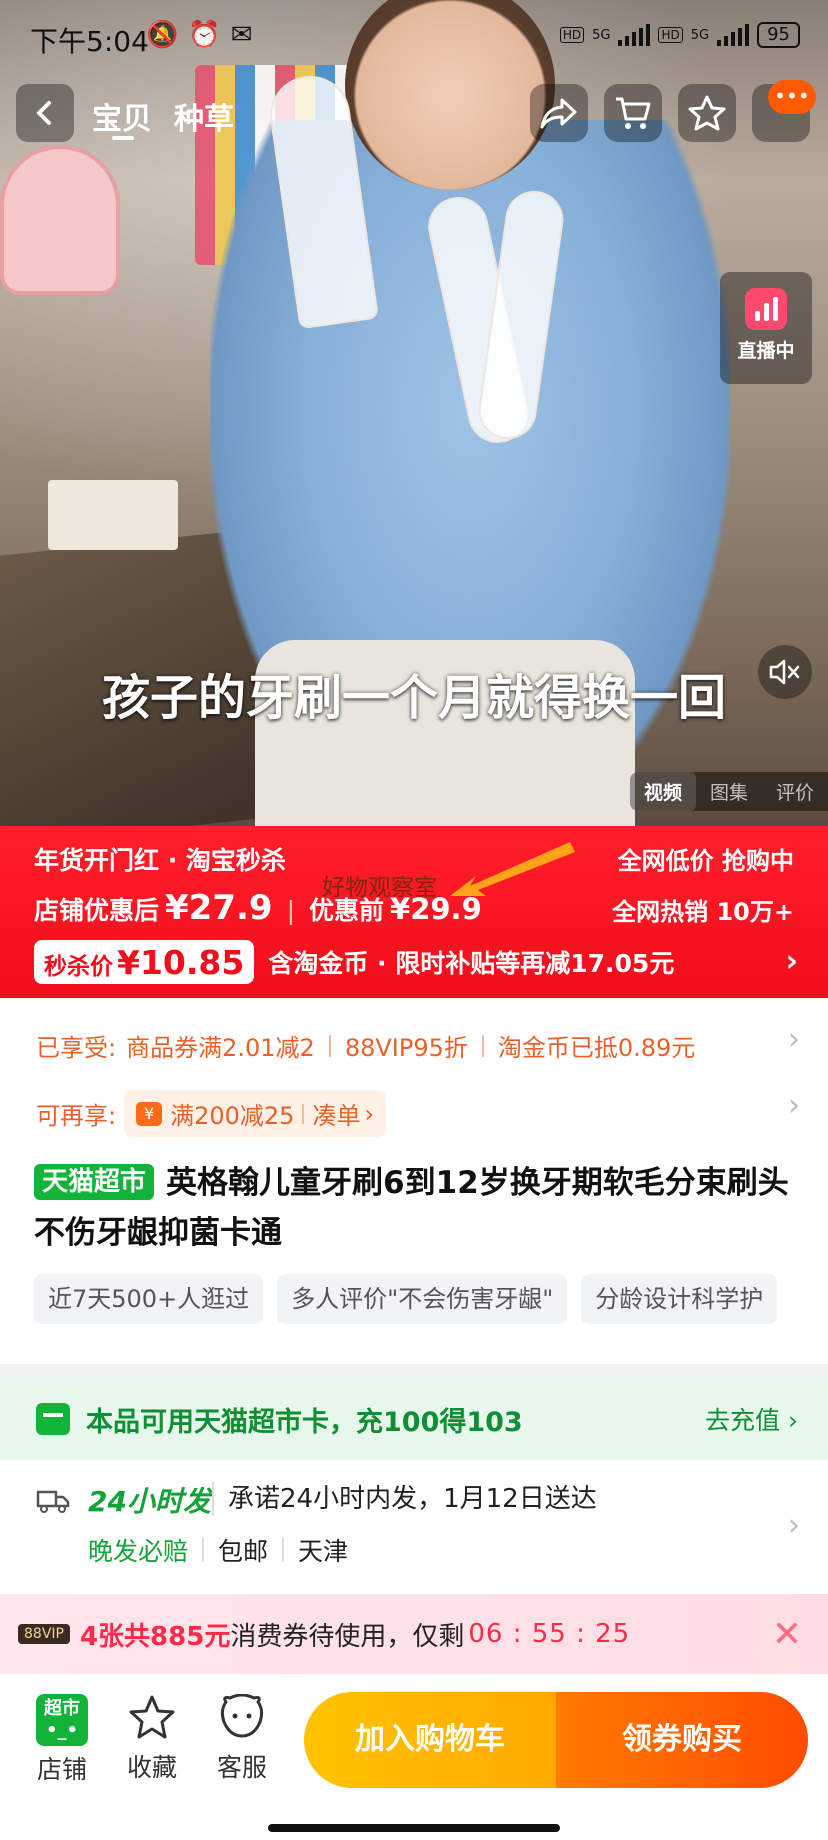 The width and height of the screenshot is (828, 1840). I want to click on enjoyed-label: 已享受:, so click(76, 1048).